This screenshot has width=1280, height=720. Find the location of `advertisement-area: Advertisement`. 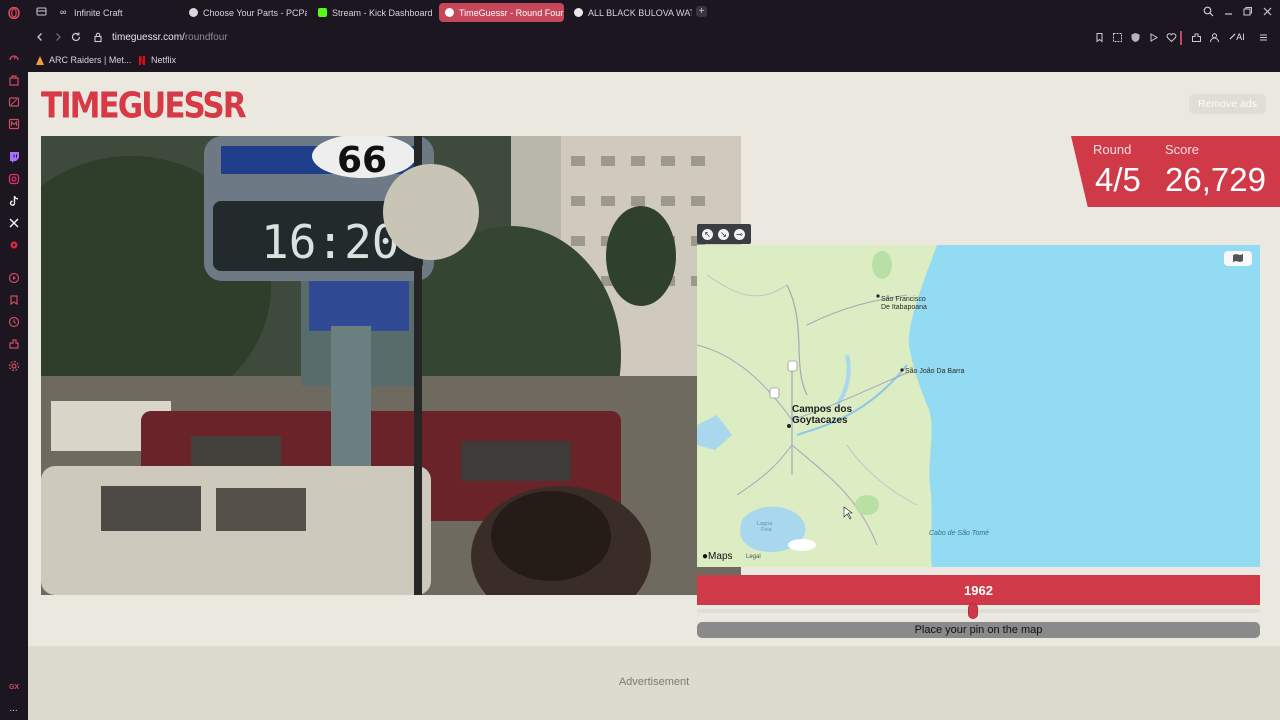

advertisement-area: Advertisement is located at coordinates (654, 683).